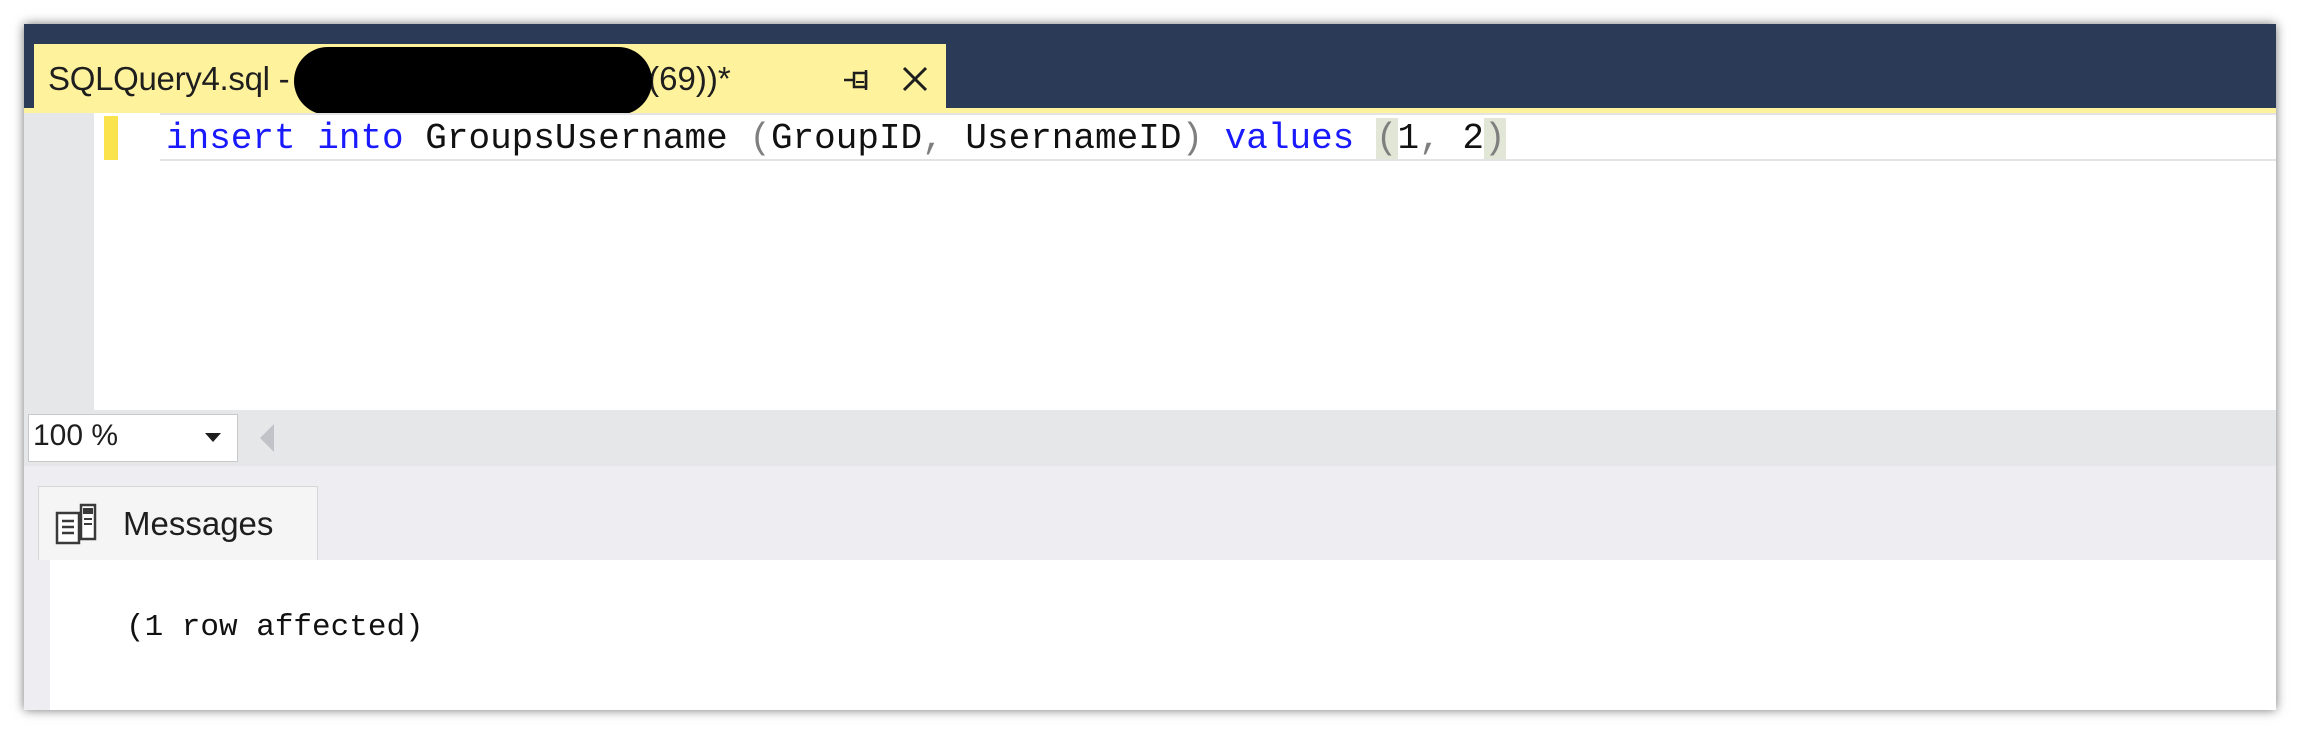 The width and height of the screenshot is (2298, 732). I want to click on zoom-dropdown: 100 %, so click(133, 438).